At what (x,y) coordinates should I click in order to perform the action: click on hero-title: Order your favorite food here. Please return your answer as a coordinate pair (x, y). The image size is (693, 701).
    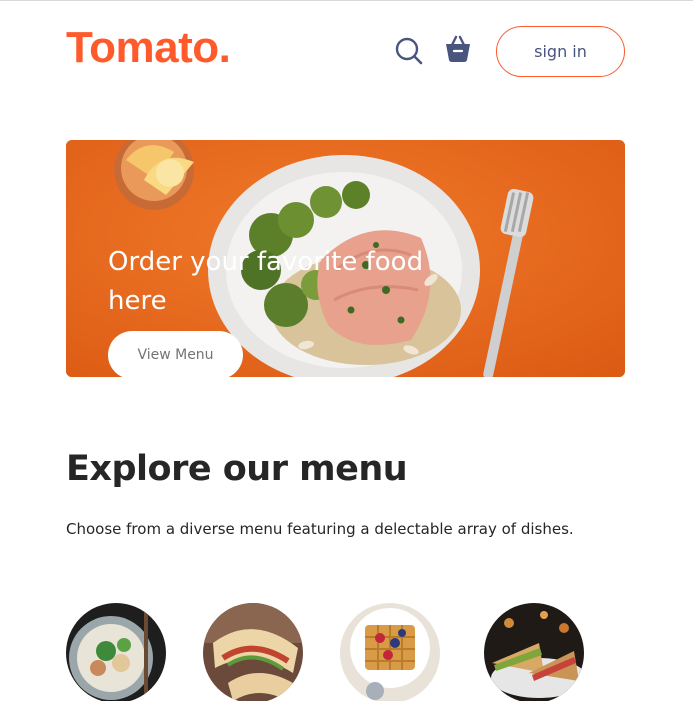
    Looking at the image, I should click on (266, 281).